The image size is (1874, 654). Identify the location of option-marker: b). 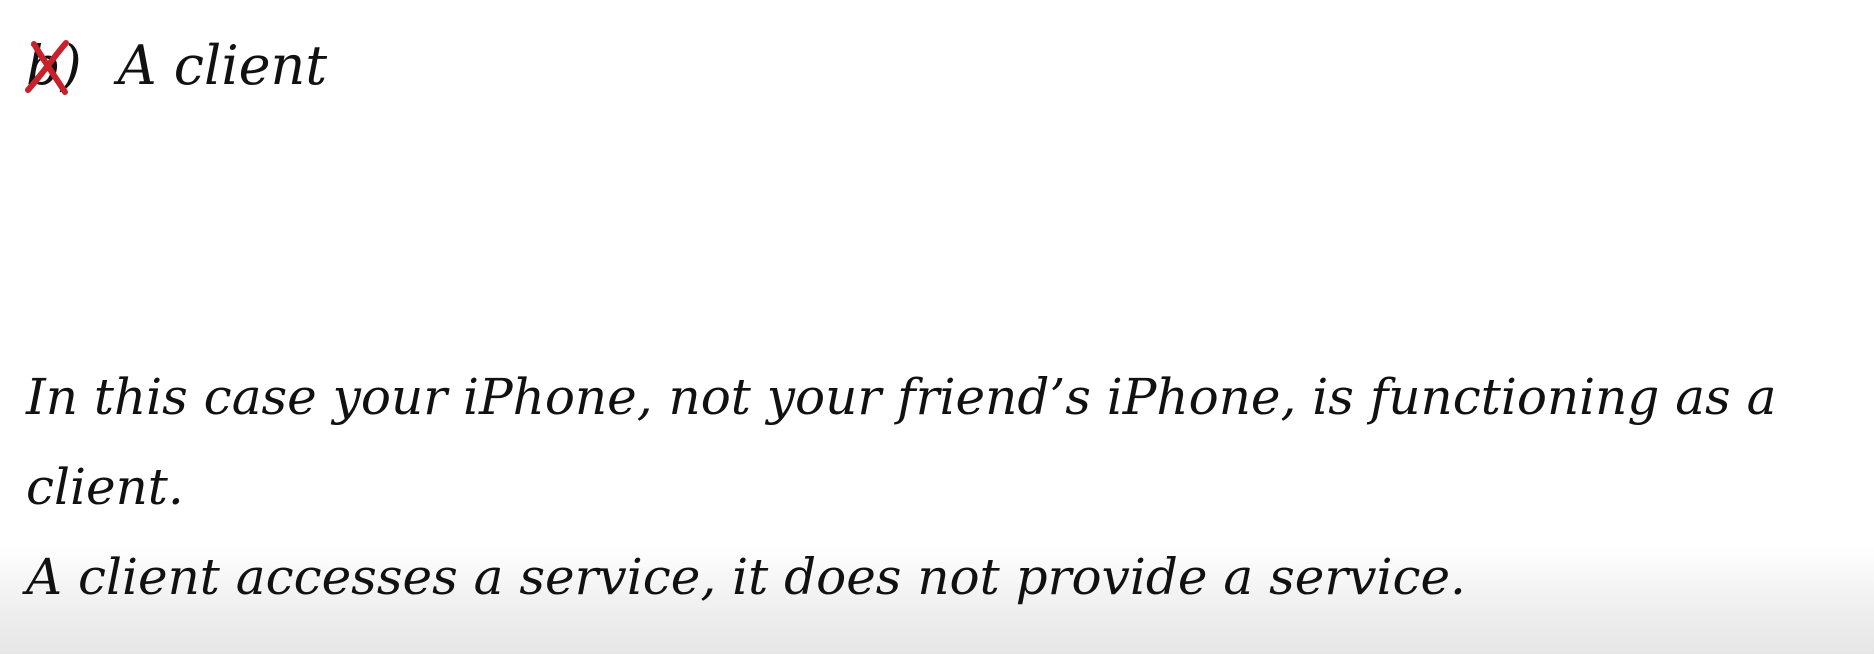
(53, 66).